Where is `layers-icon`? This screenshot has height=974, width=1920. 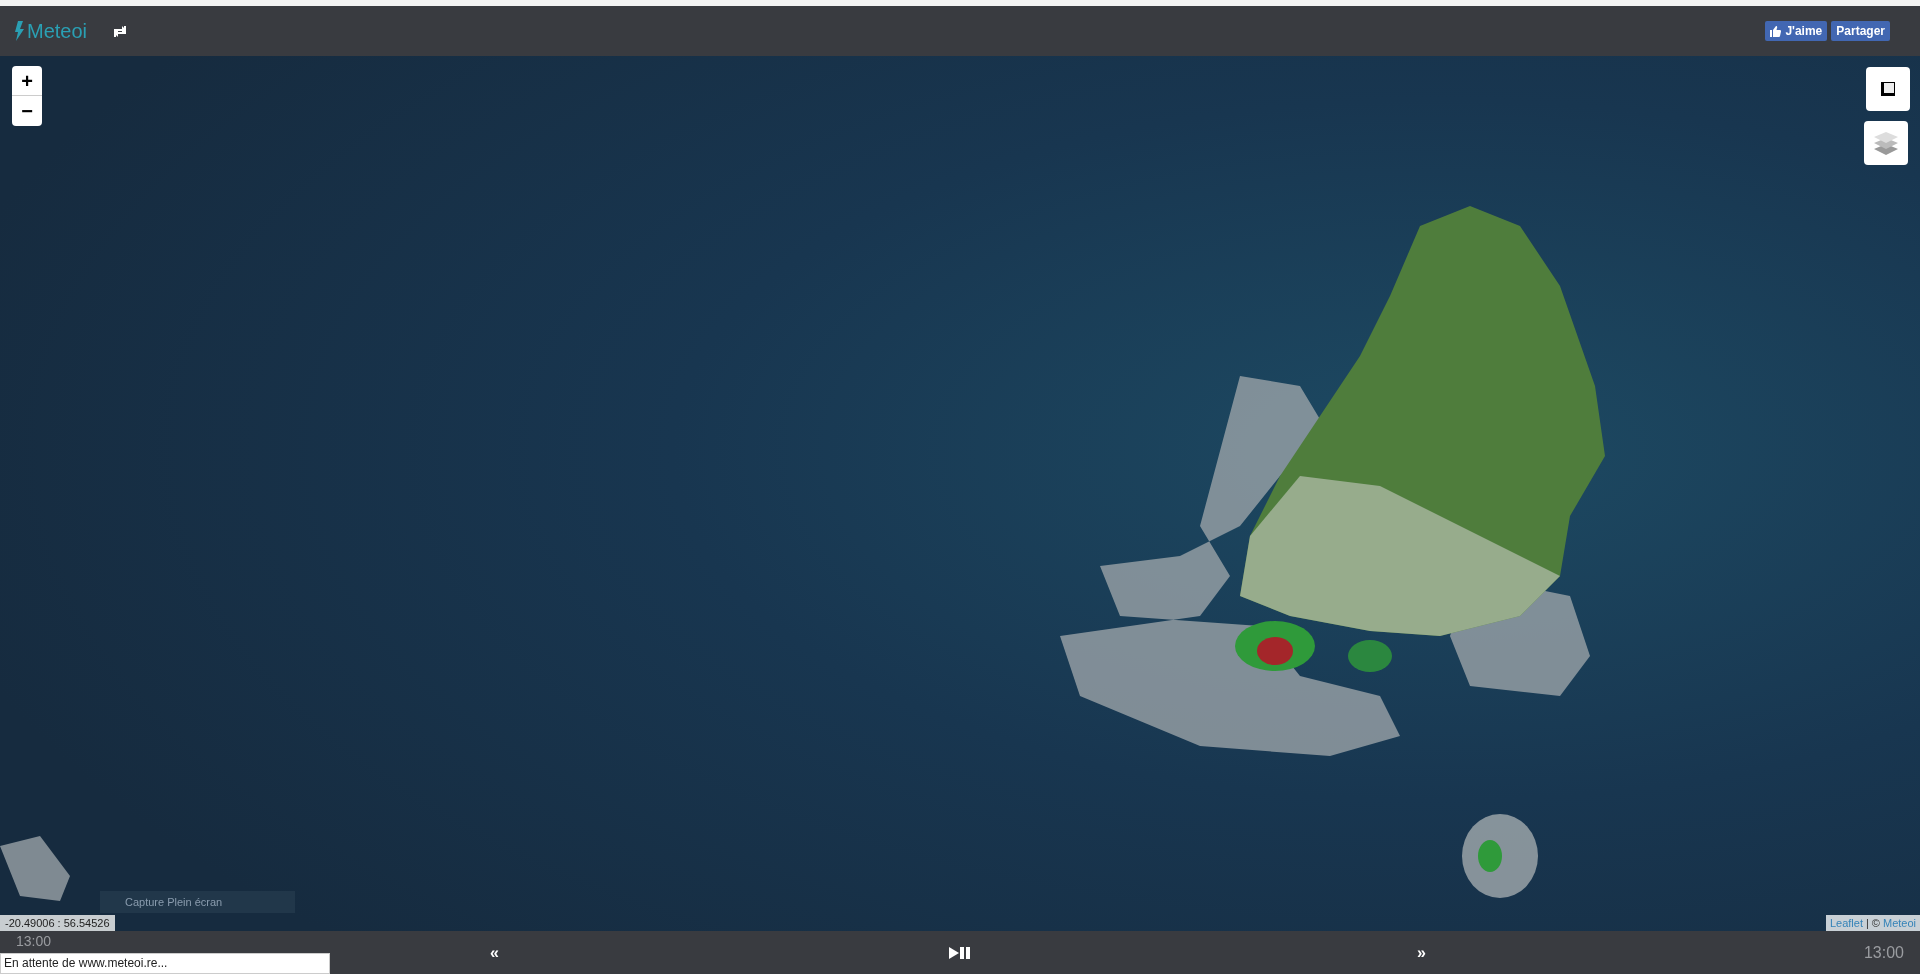 layers-icon is located at coordinates (1886, 143).